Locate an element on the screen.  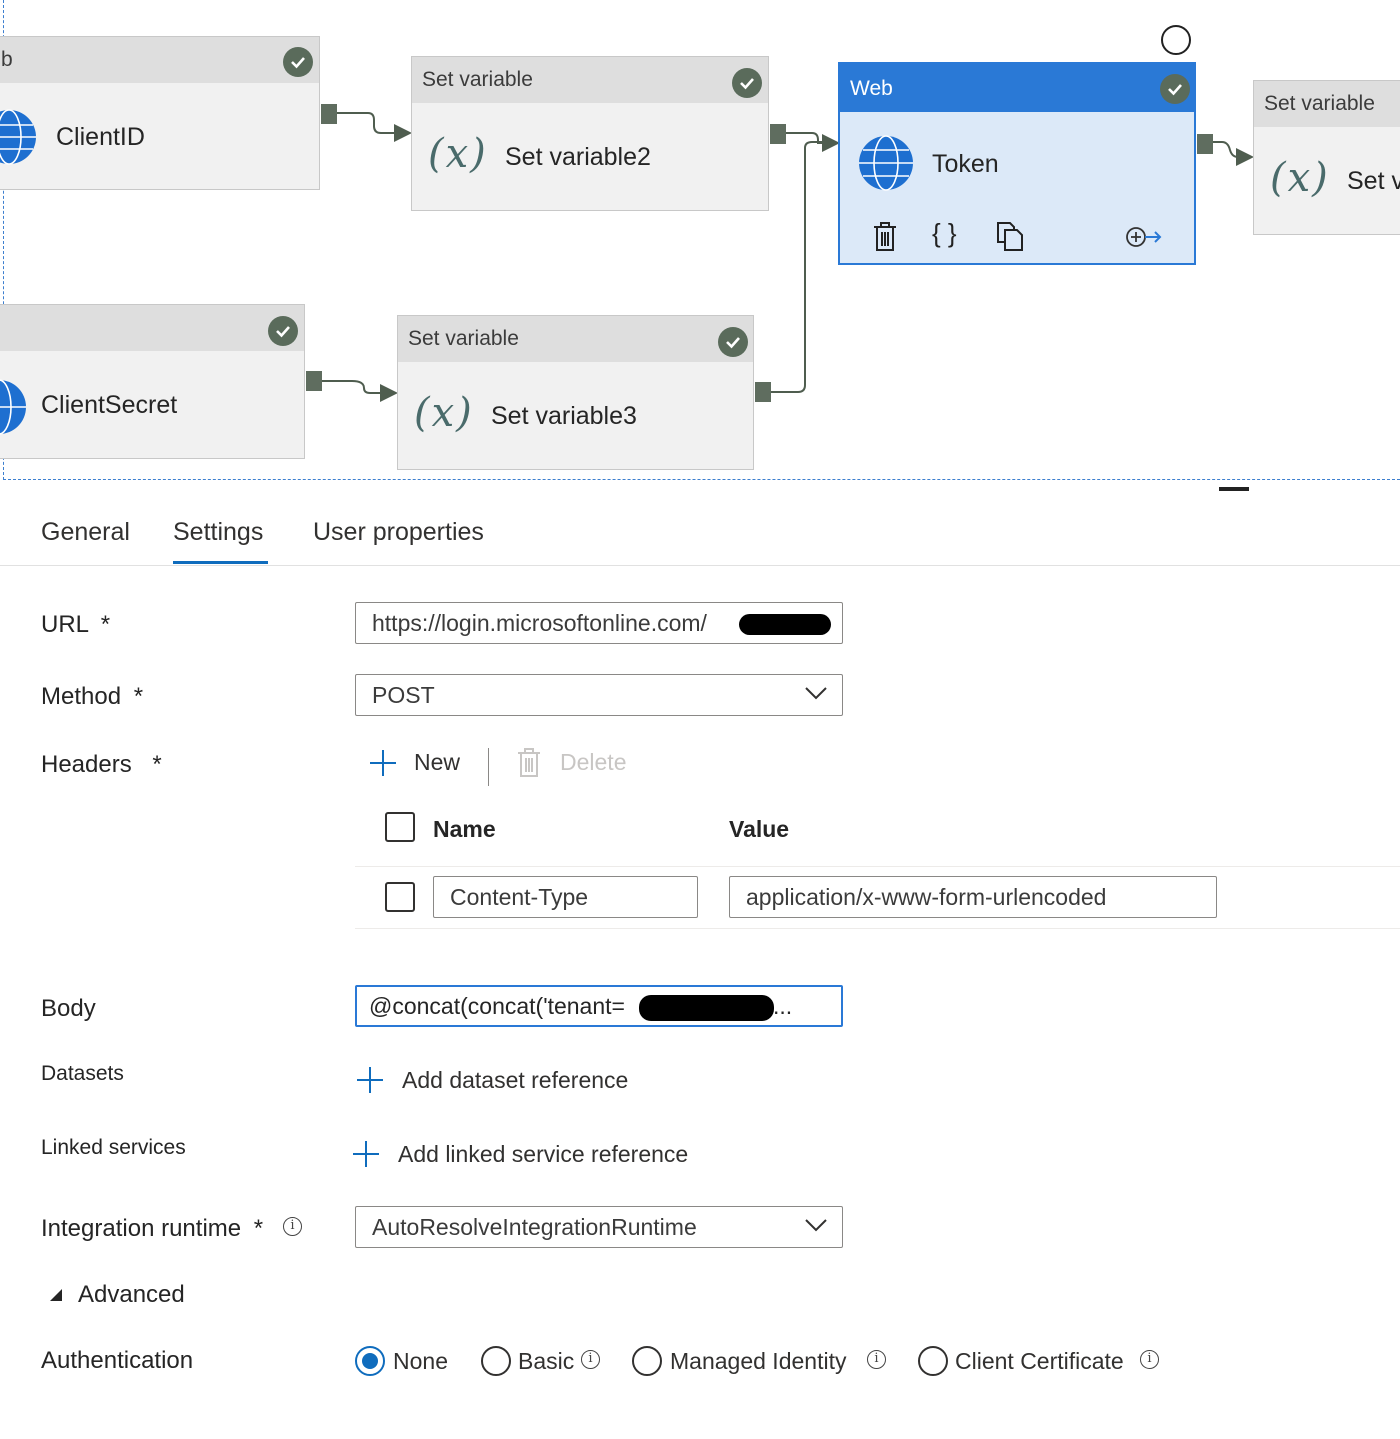
active-tab-indicator is located at coordinates (220, 562).